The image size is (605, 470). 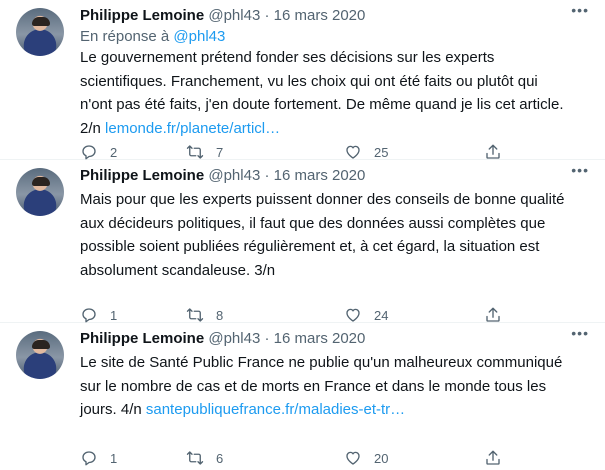 What do you see at coordinates (98, 458) in the screenshot?
I see `reply-button: 1` at bounding box center [98, 458].